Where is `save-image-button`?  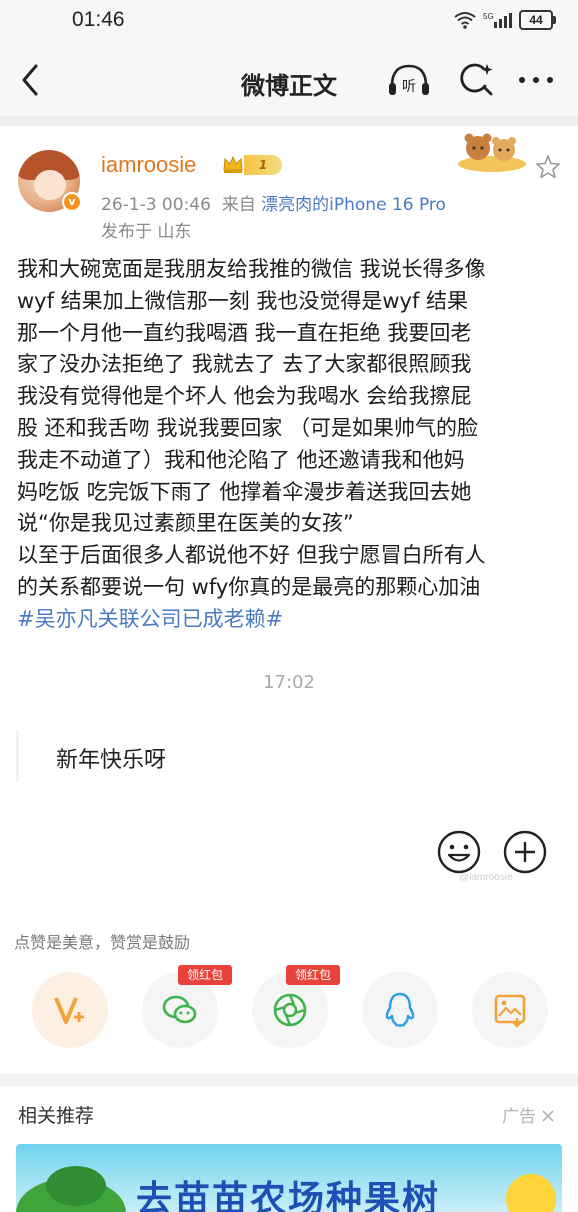 save-image-button is located at coordinates (510, 1010).